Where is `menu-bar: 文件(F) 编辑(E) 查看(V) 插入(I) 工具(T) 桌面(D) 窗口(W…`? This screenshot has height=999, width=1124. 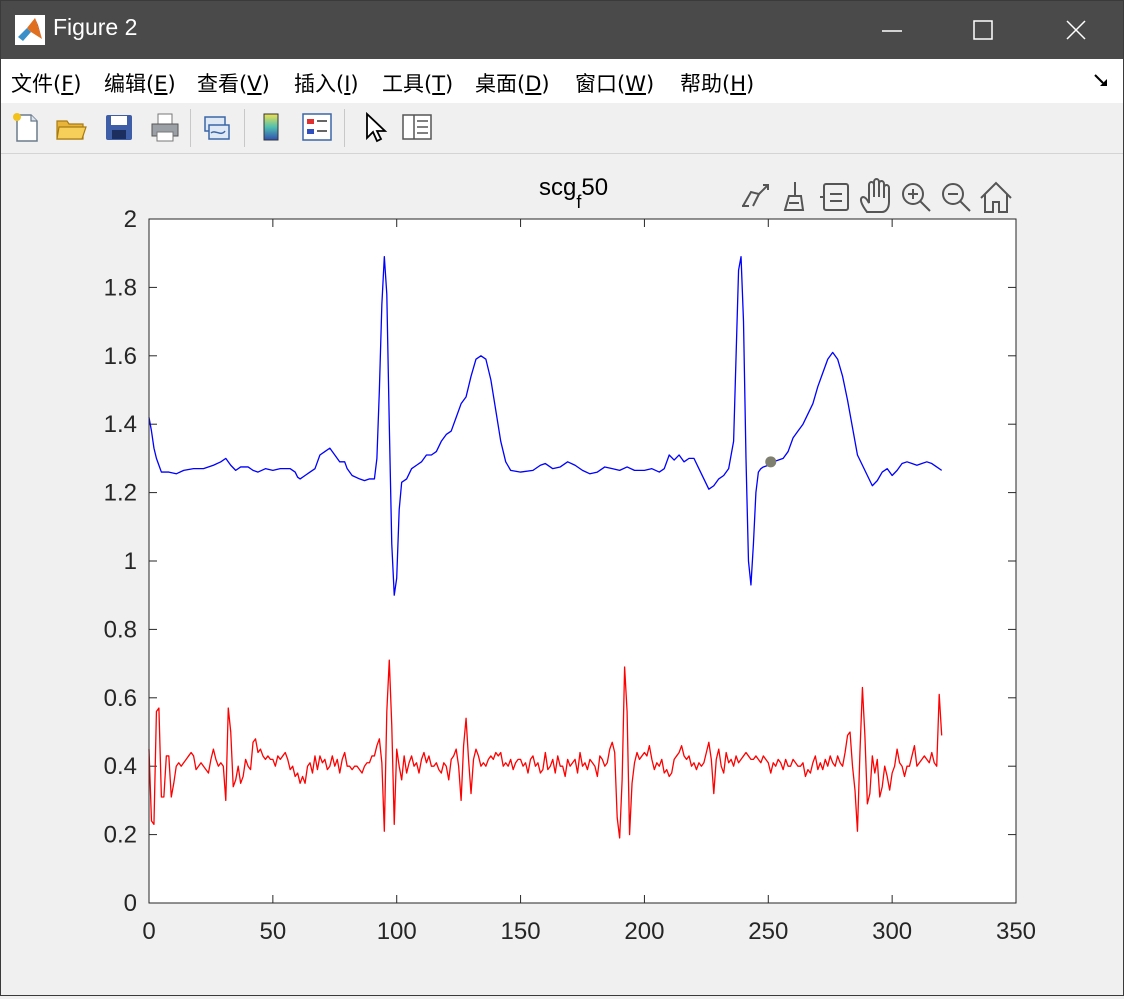
menu-bar: 文件(F) 编辑(E) 查看(V) 插入(I) 工具(T) 桌面(D) 窗口(W… is located at coordinates (562, 81).